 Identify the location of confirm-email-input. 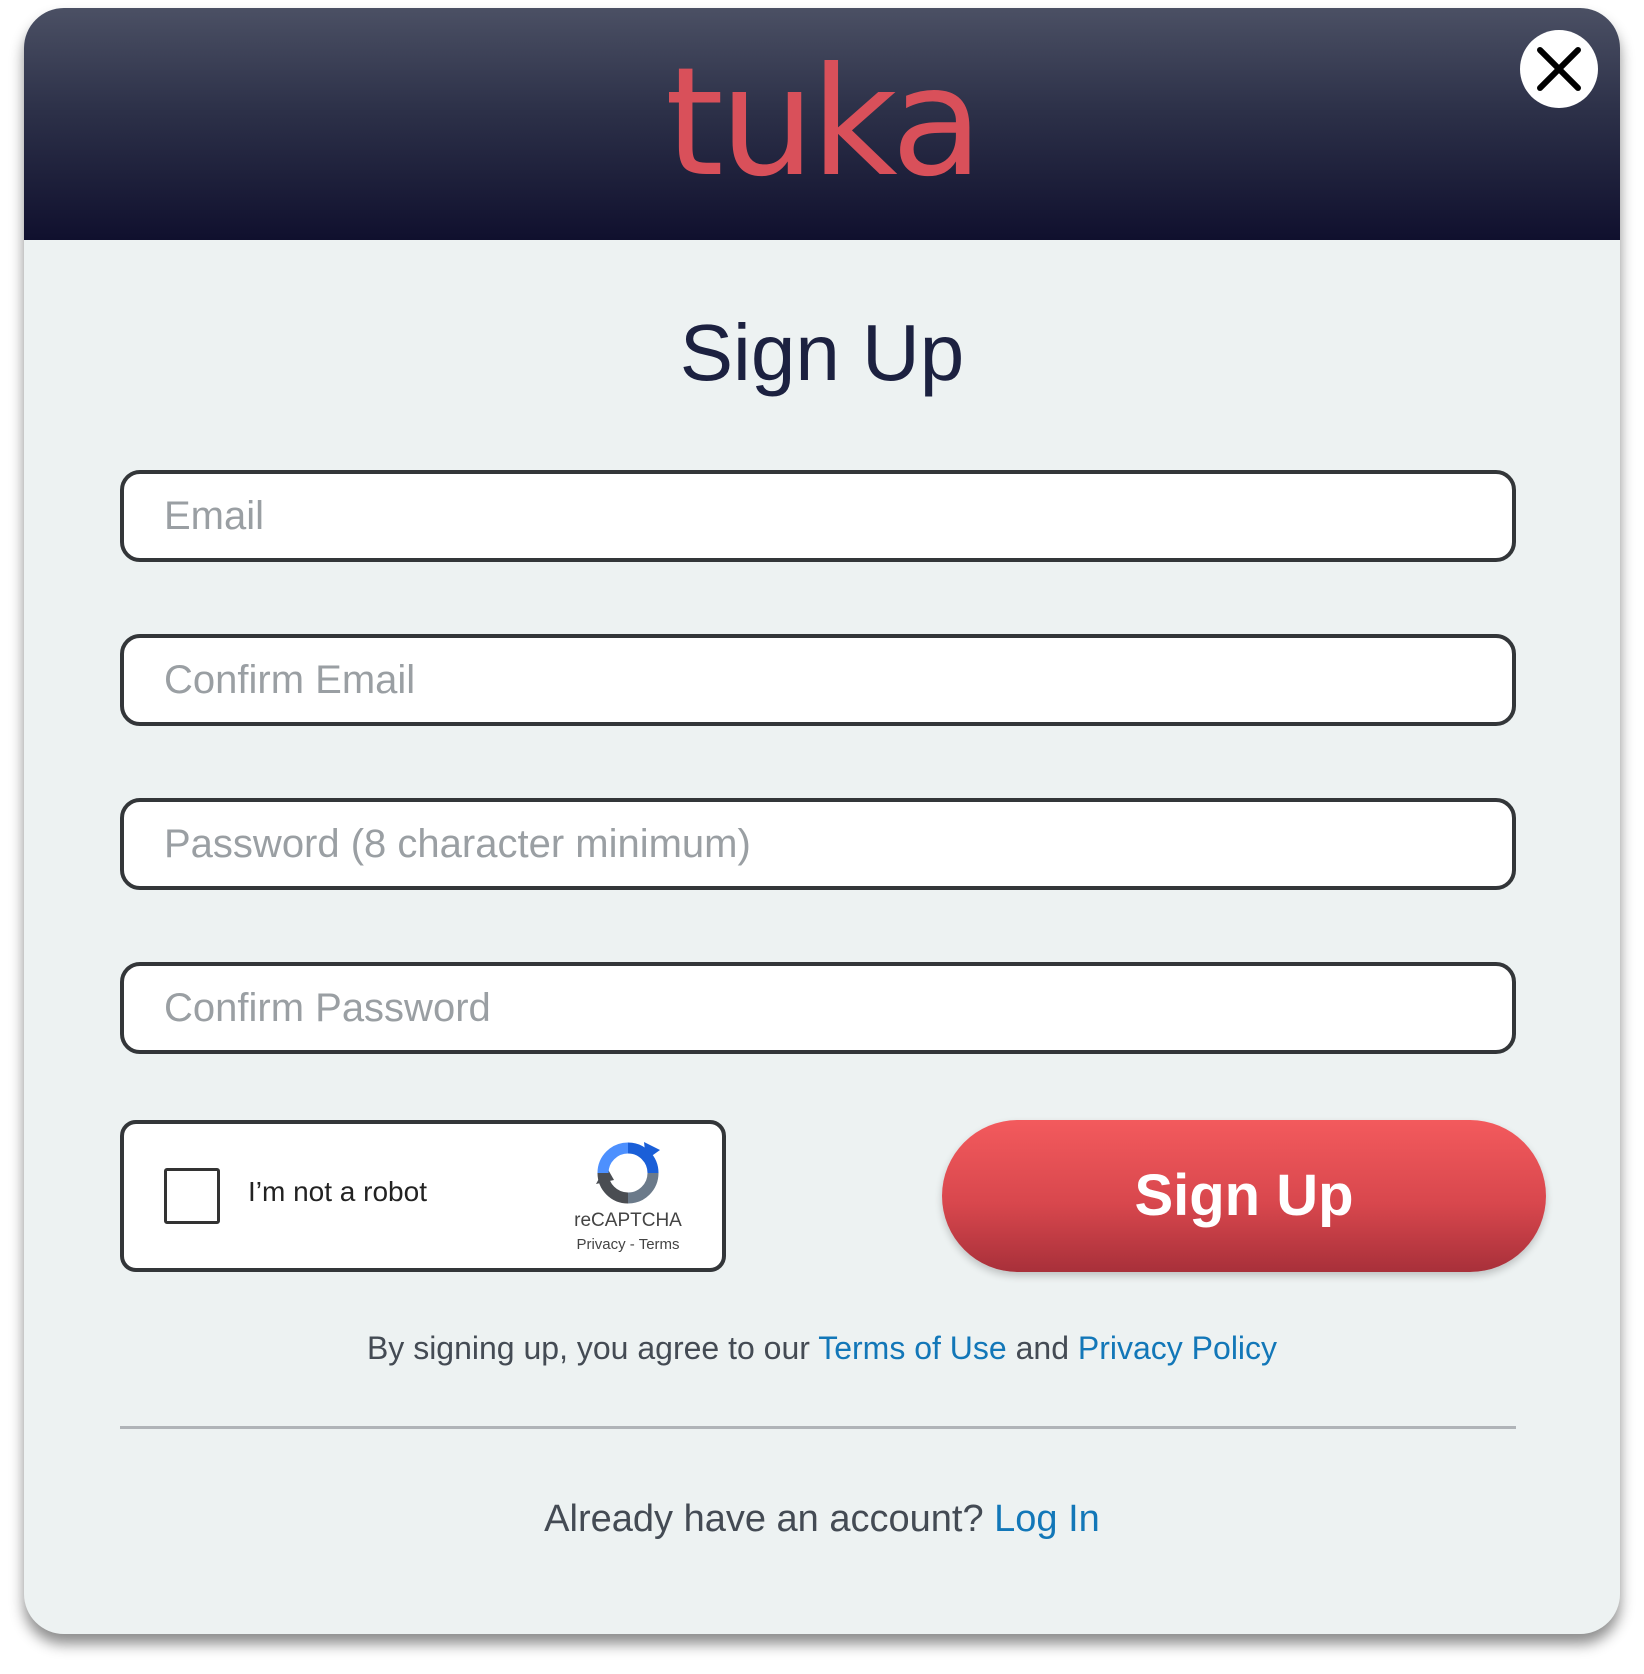
(818, 680).